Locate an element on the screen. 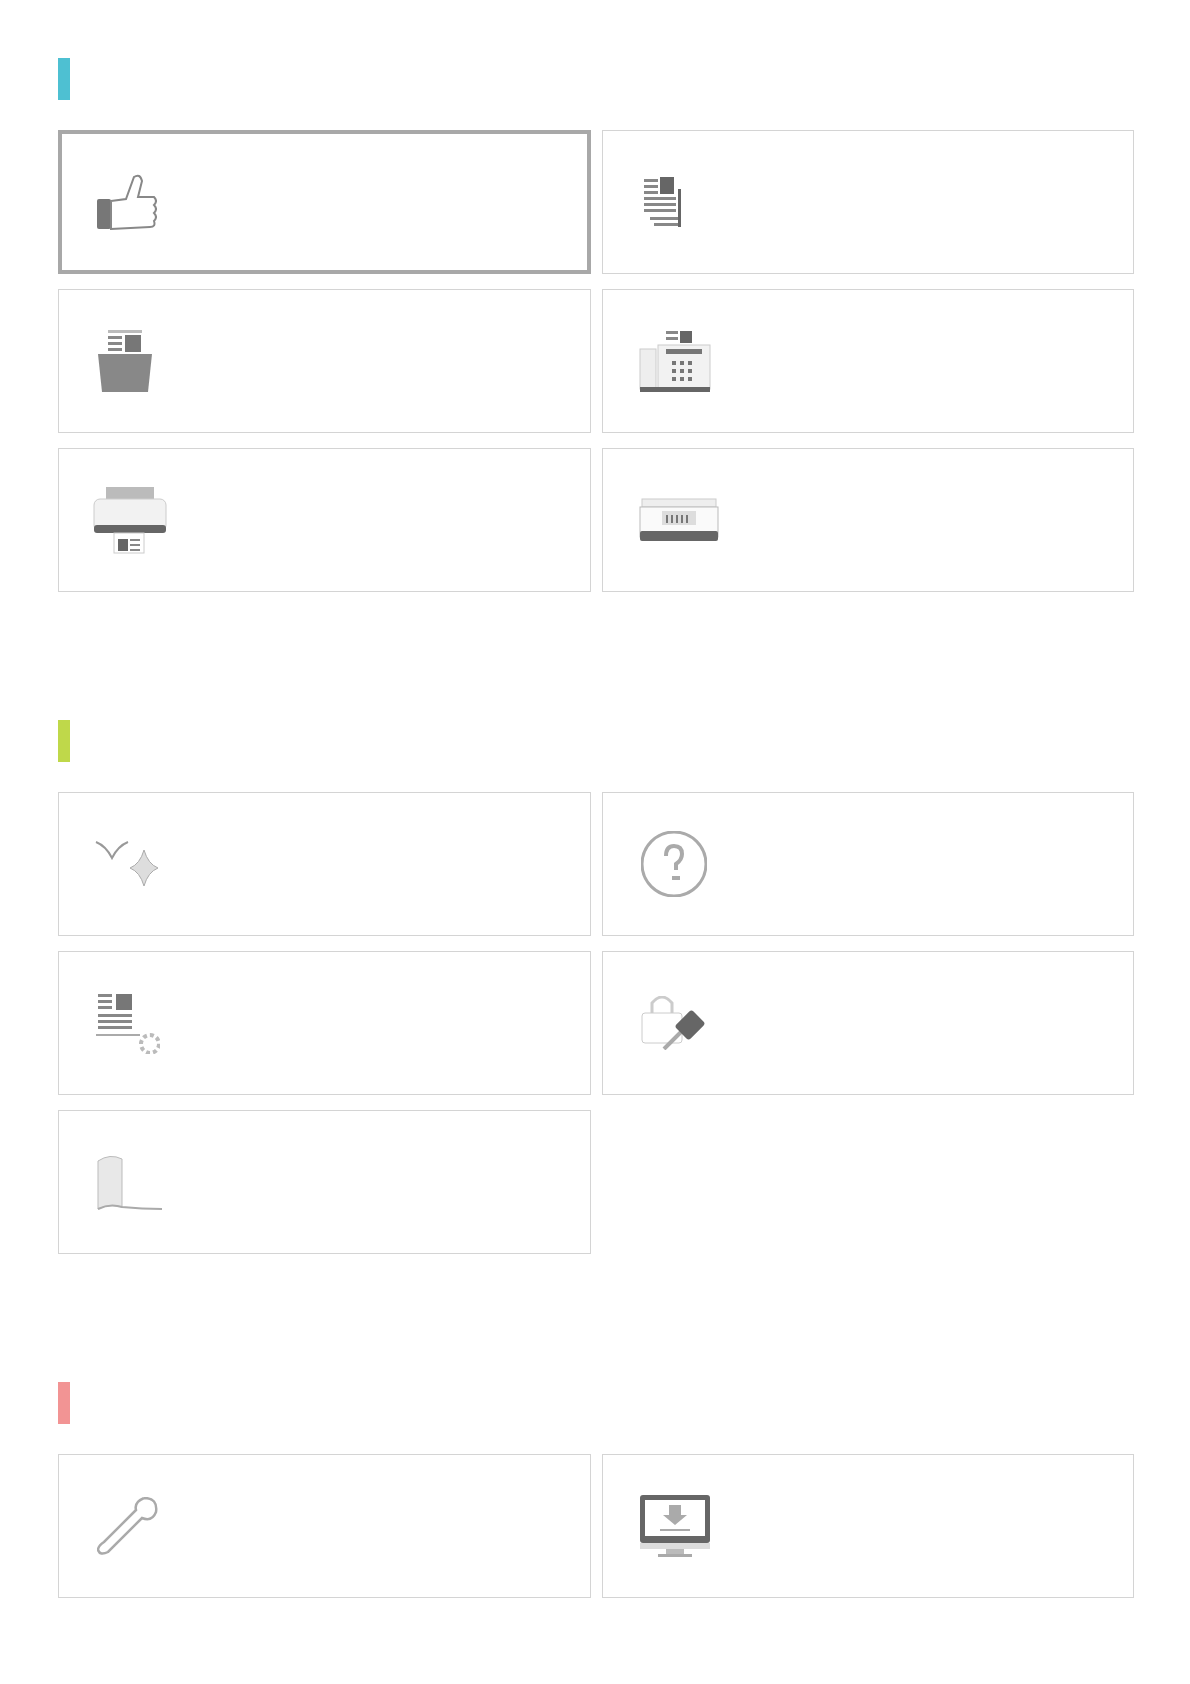  wrench-icon is located at coordinates (127, 1526).